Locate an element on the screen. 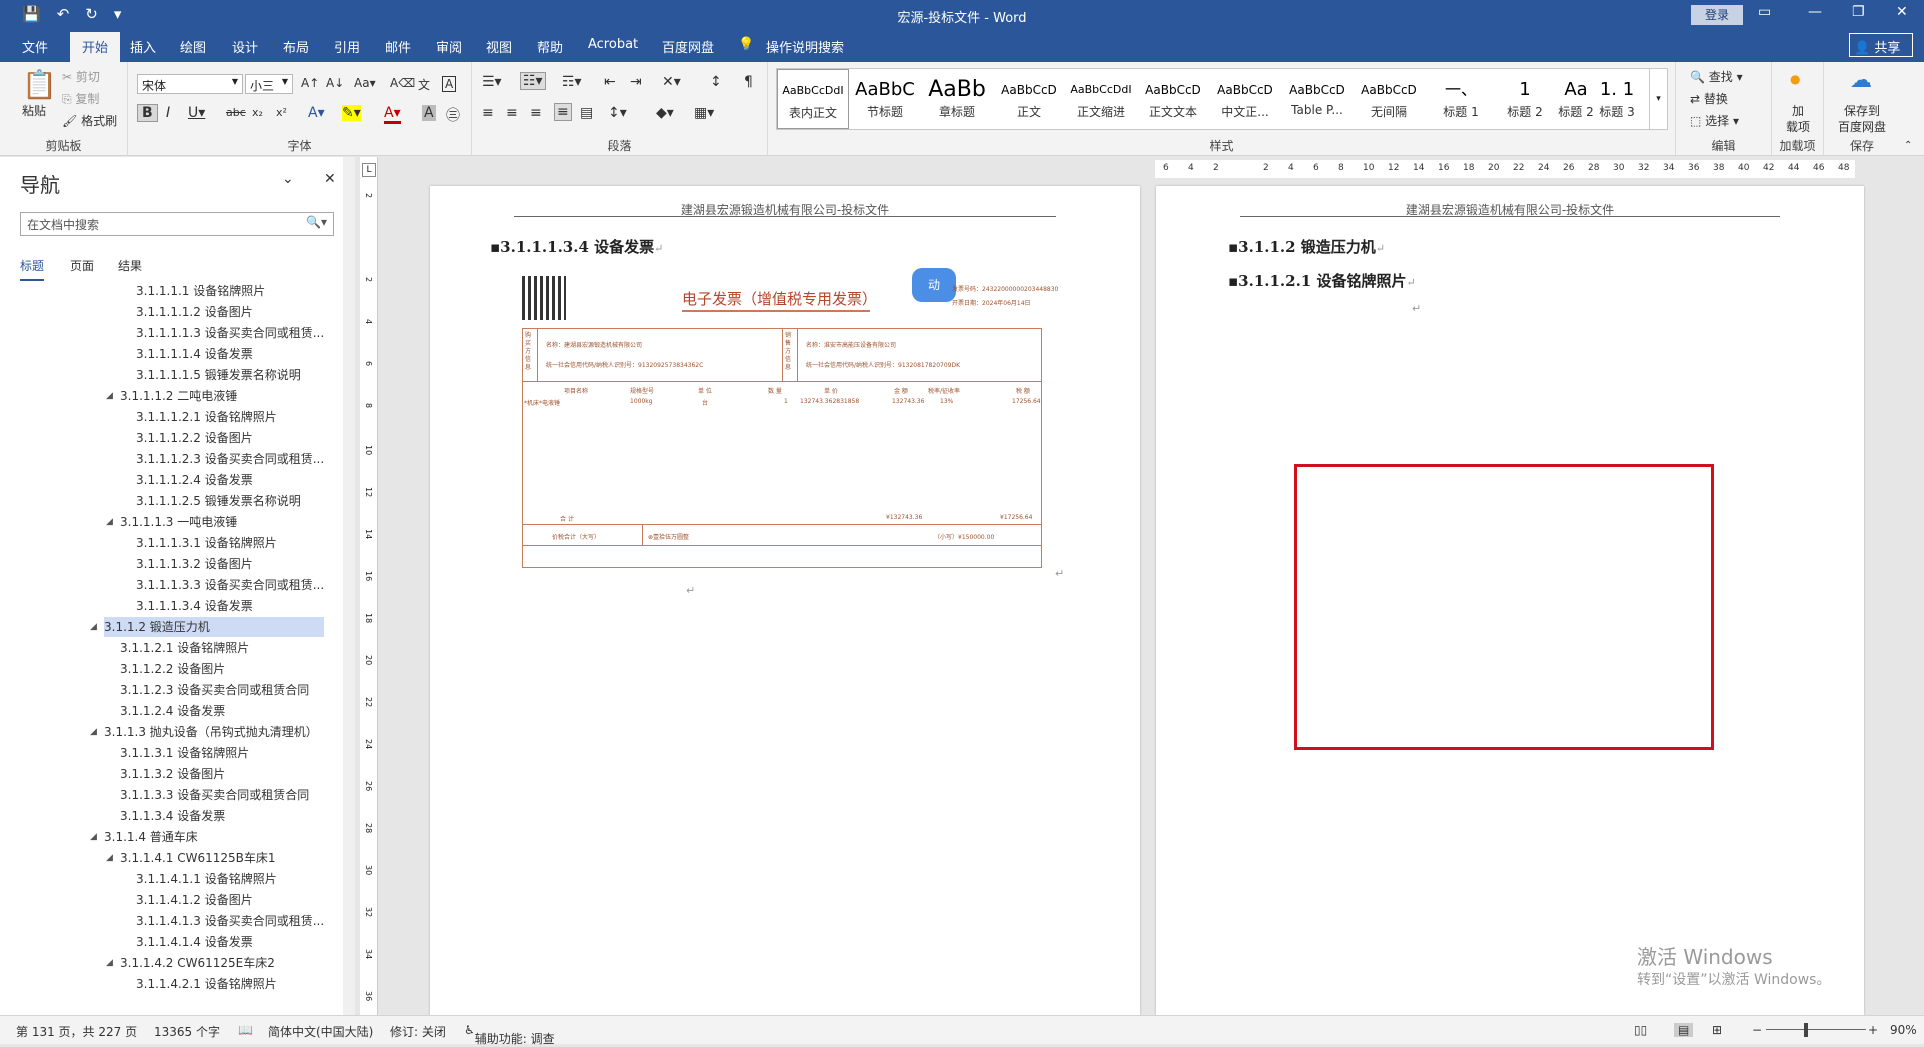  copy-button: ⎘ 复制 is located at coordinates (80, 98).